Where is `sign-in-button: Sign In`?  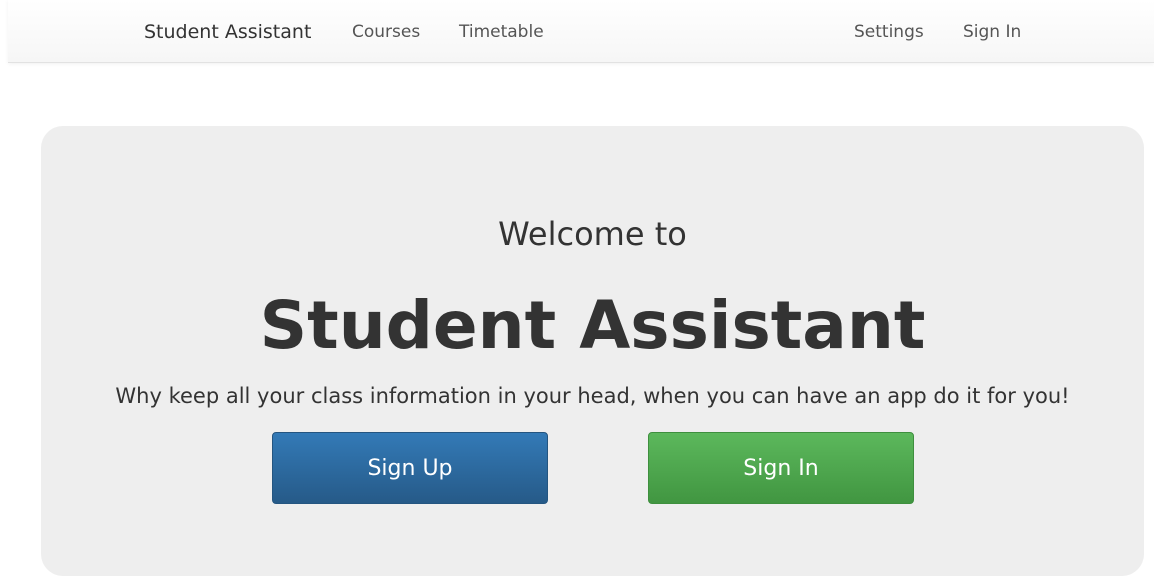 sign-in-button: Sign In is located at coordinates (781, 468).